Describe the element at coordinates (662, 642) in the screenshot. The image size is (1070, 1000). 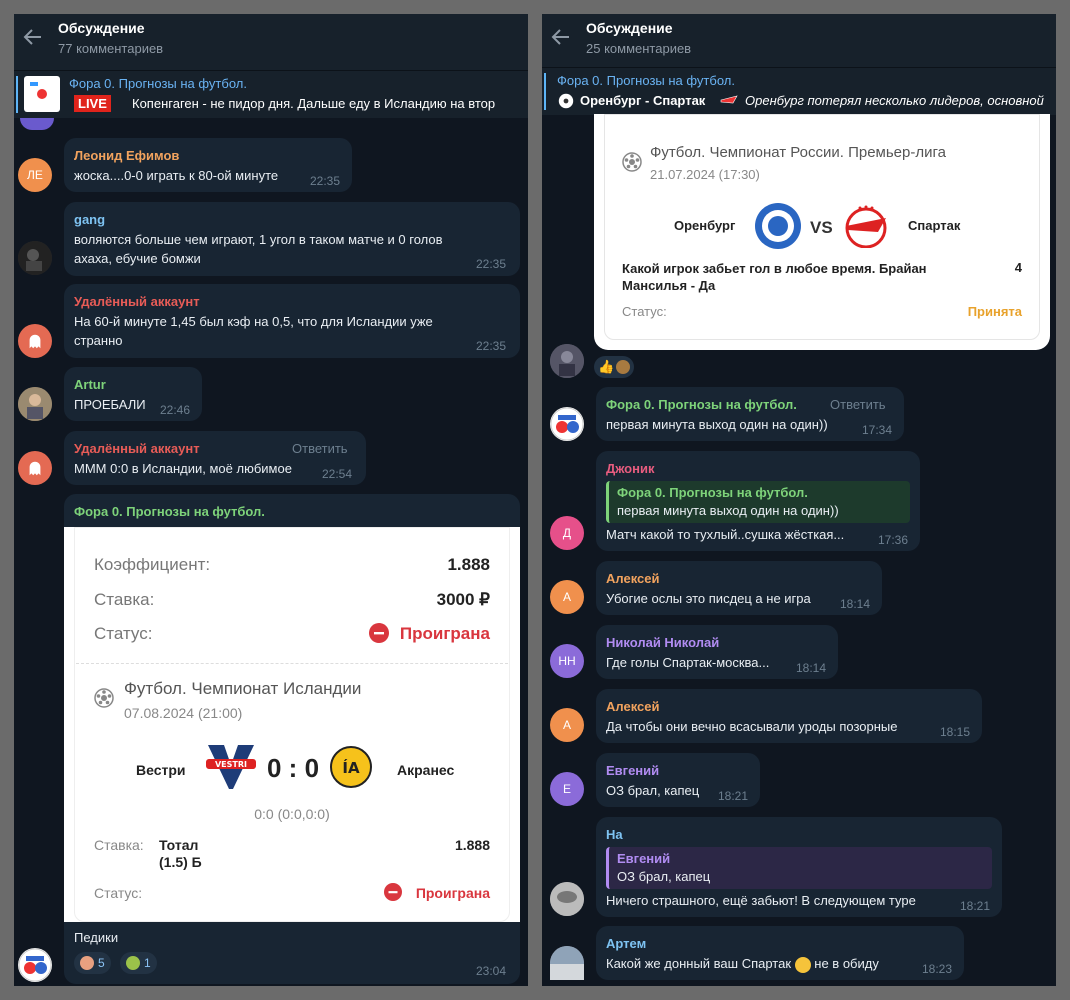
I see `message-author: Николай Николай` at that location.